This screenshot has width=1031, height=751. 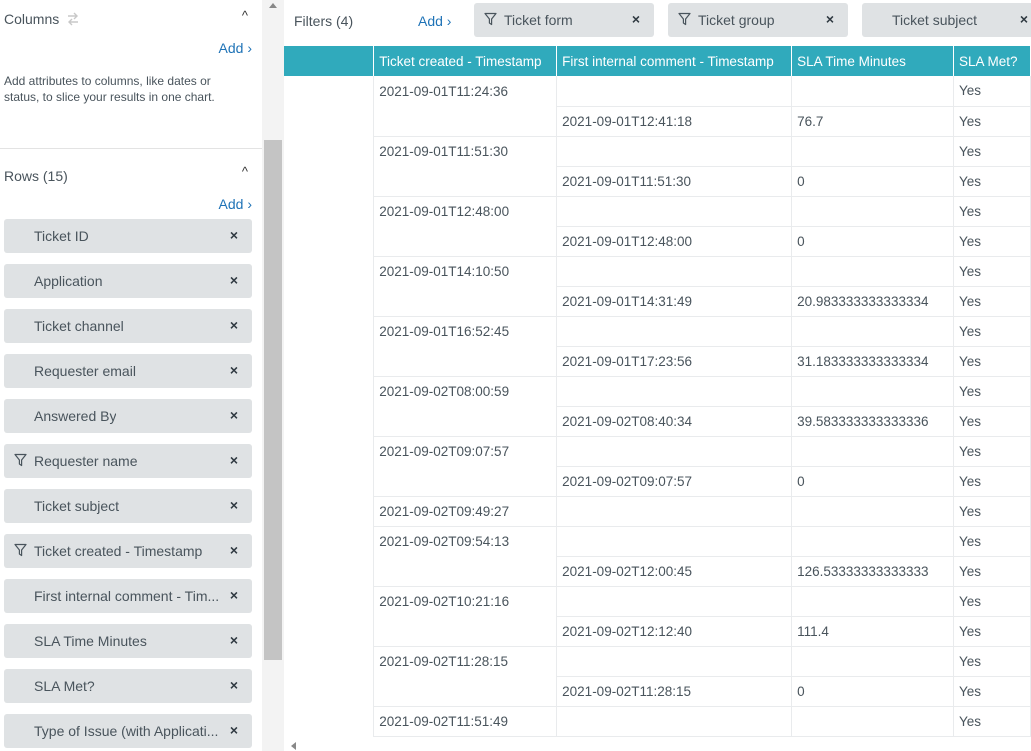 I want to click on table-cell: 2021-09-01T14:31:49, so click(x=674, y=301).